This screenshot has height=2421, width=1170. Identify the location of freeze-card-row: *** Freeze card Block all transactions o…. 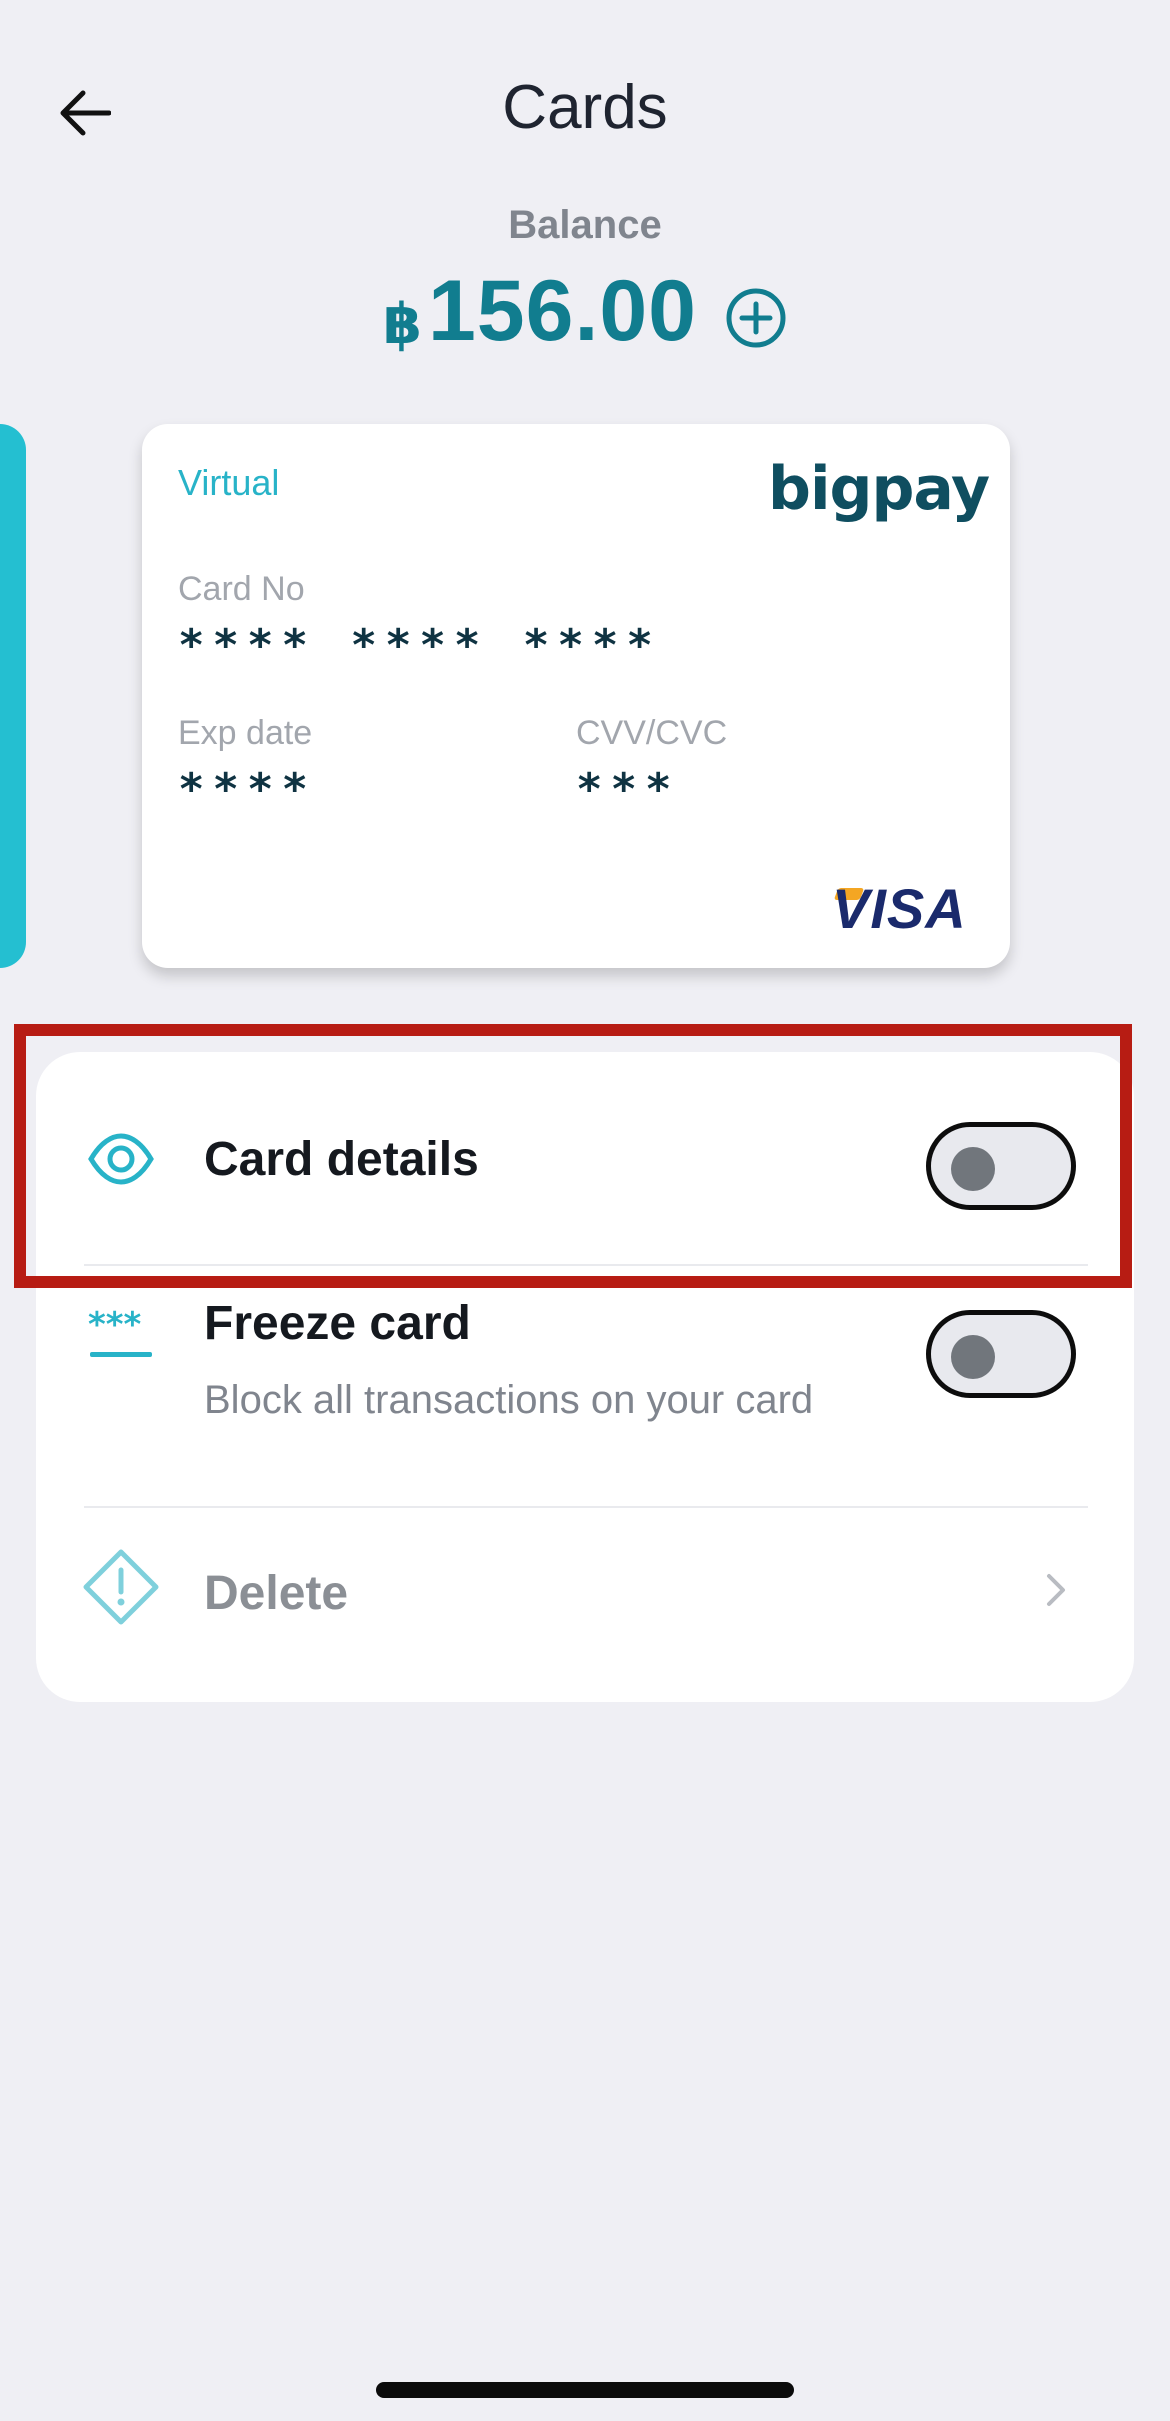
(585, 1388).